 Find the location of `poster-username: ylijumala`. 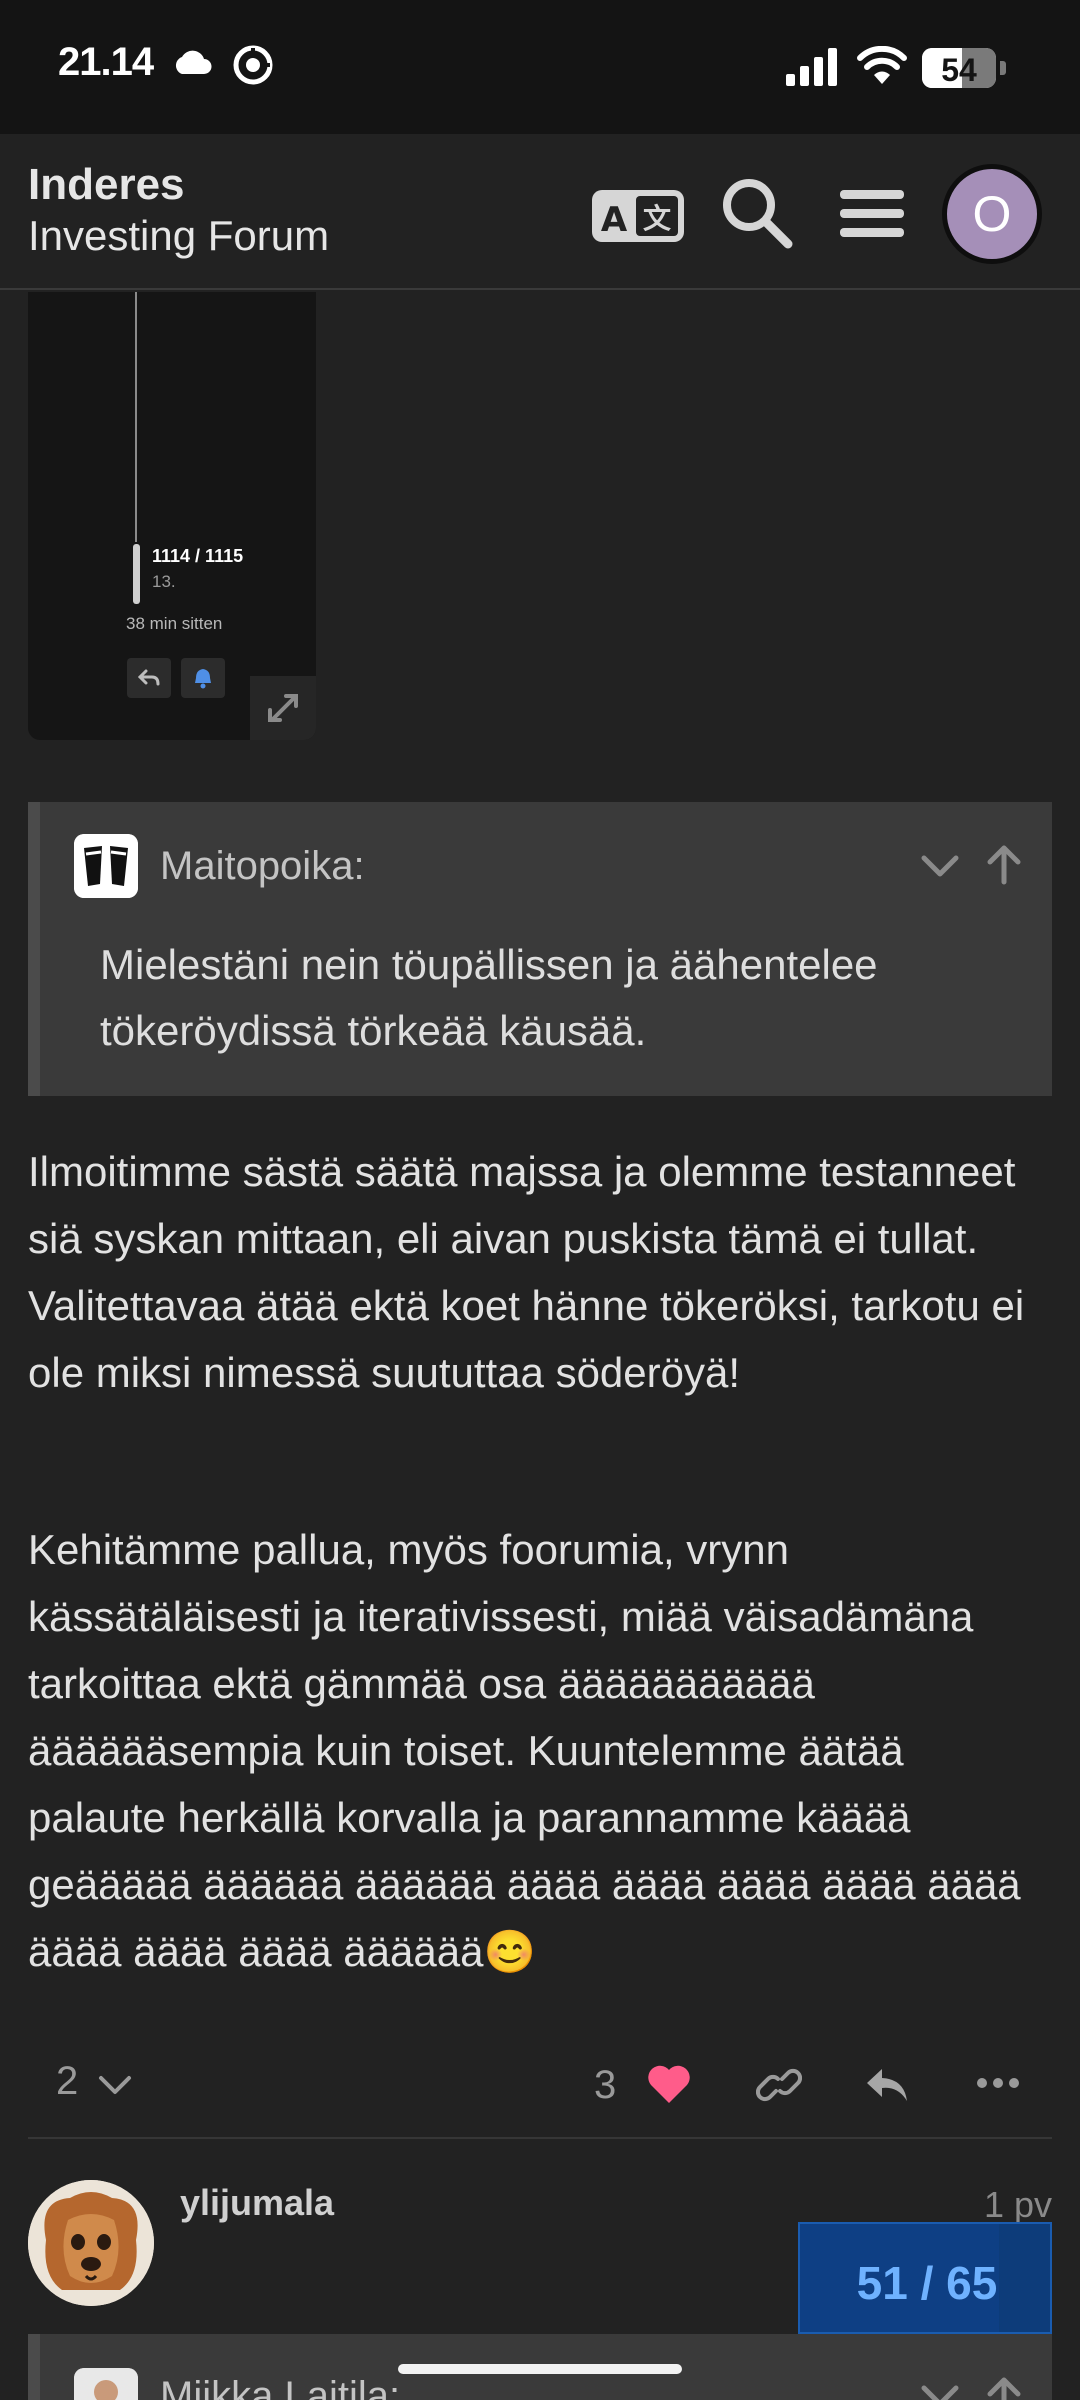

poster-username: ylijumala is located at coordinates (257, 2203).